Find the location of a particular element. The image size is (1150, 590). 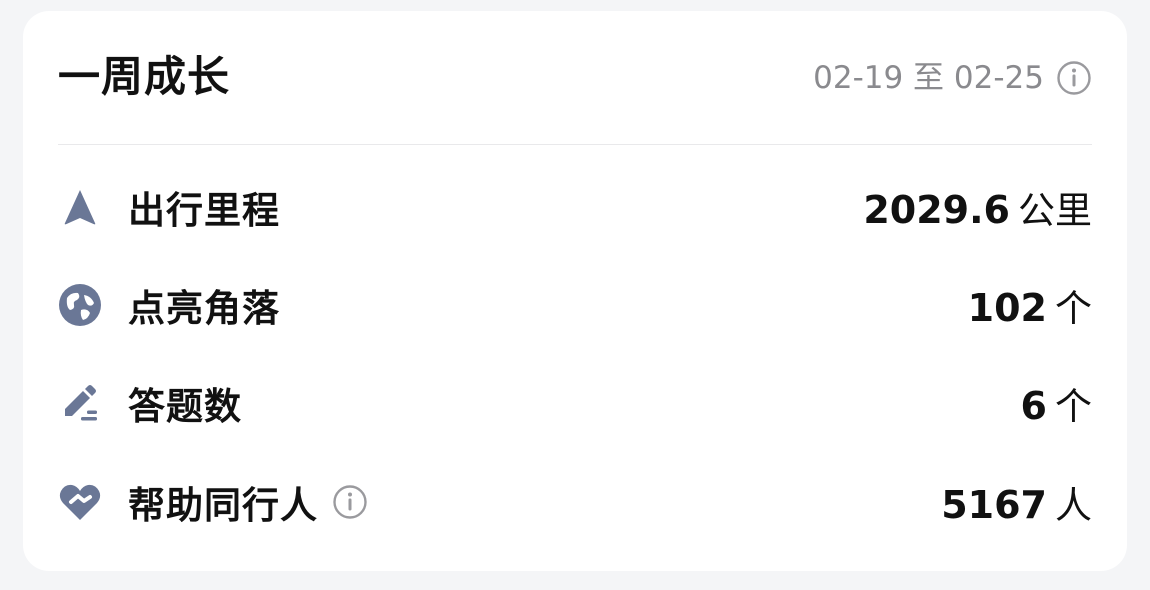

globe-icon is located at coordinates (80, 305).